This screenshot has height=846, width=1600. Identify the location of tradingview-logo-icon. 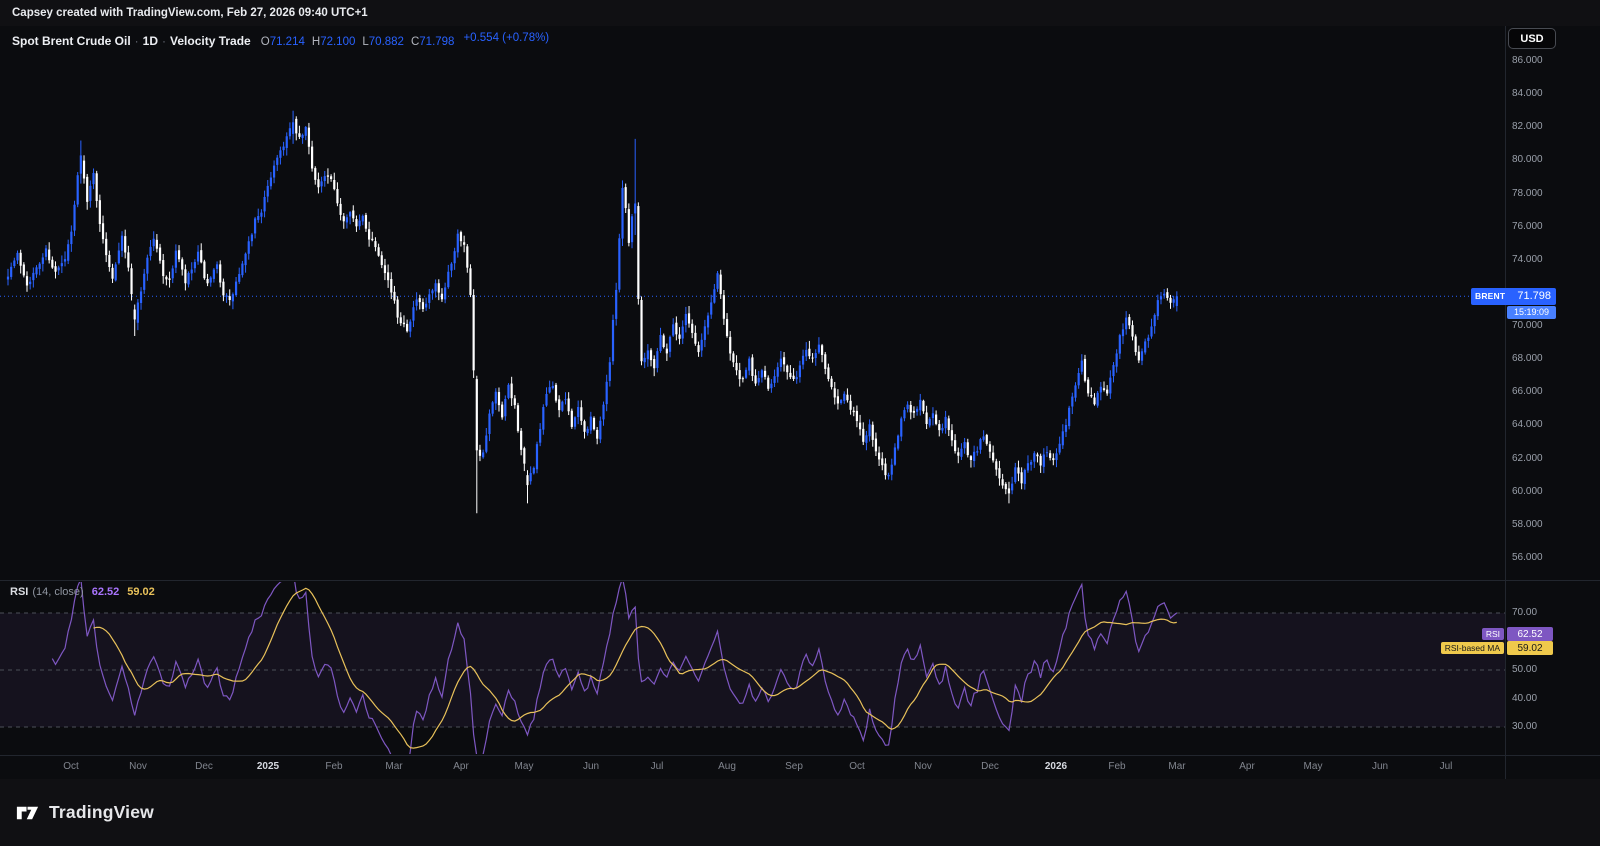
(27, 812).